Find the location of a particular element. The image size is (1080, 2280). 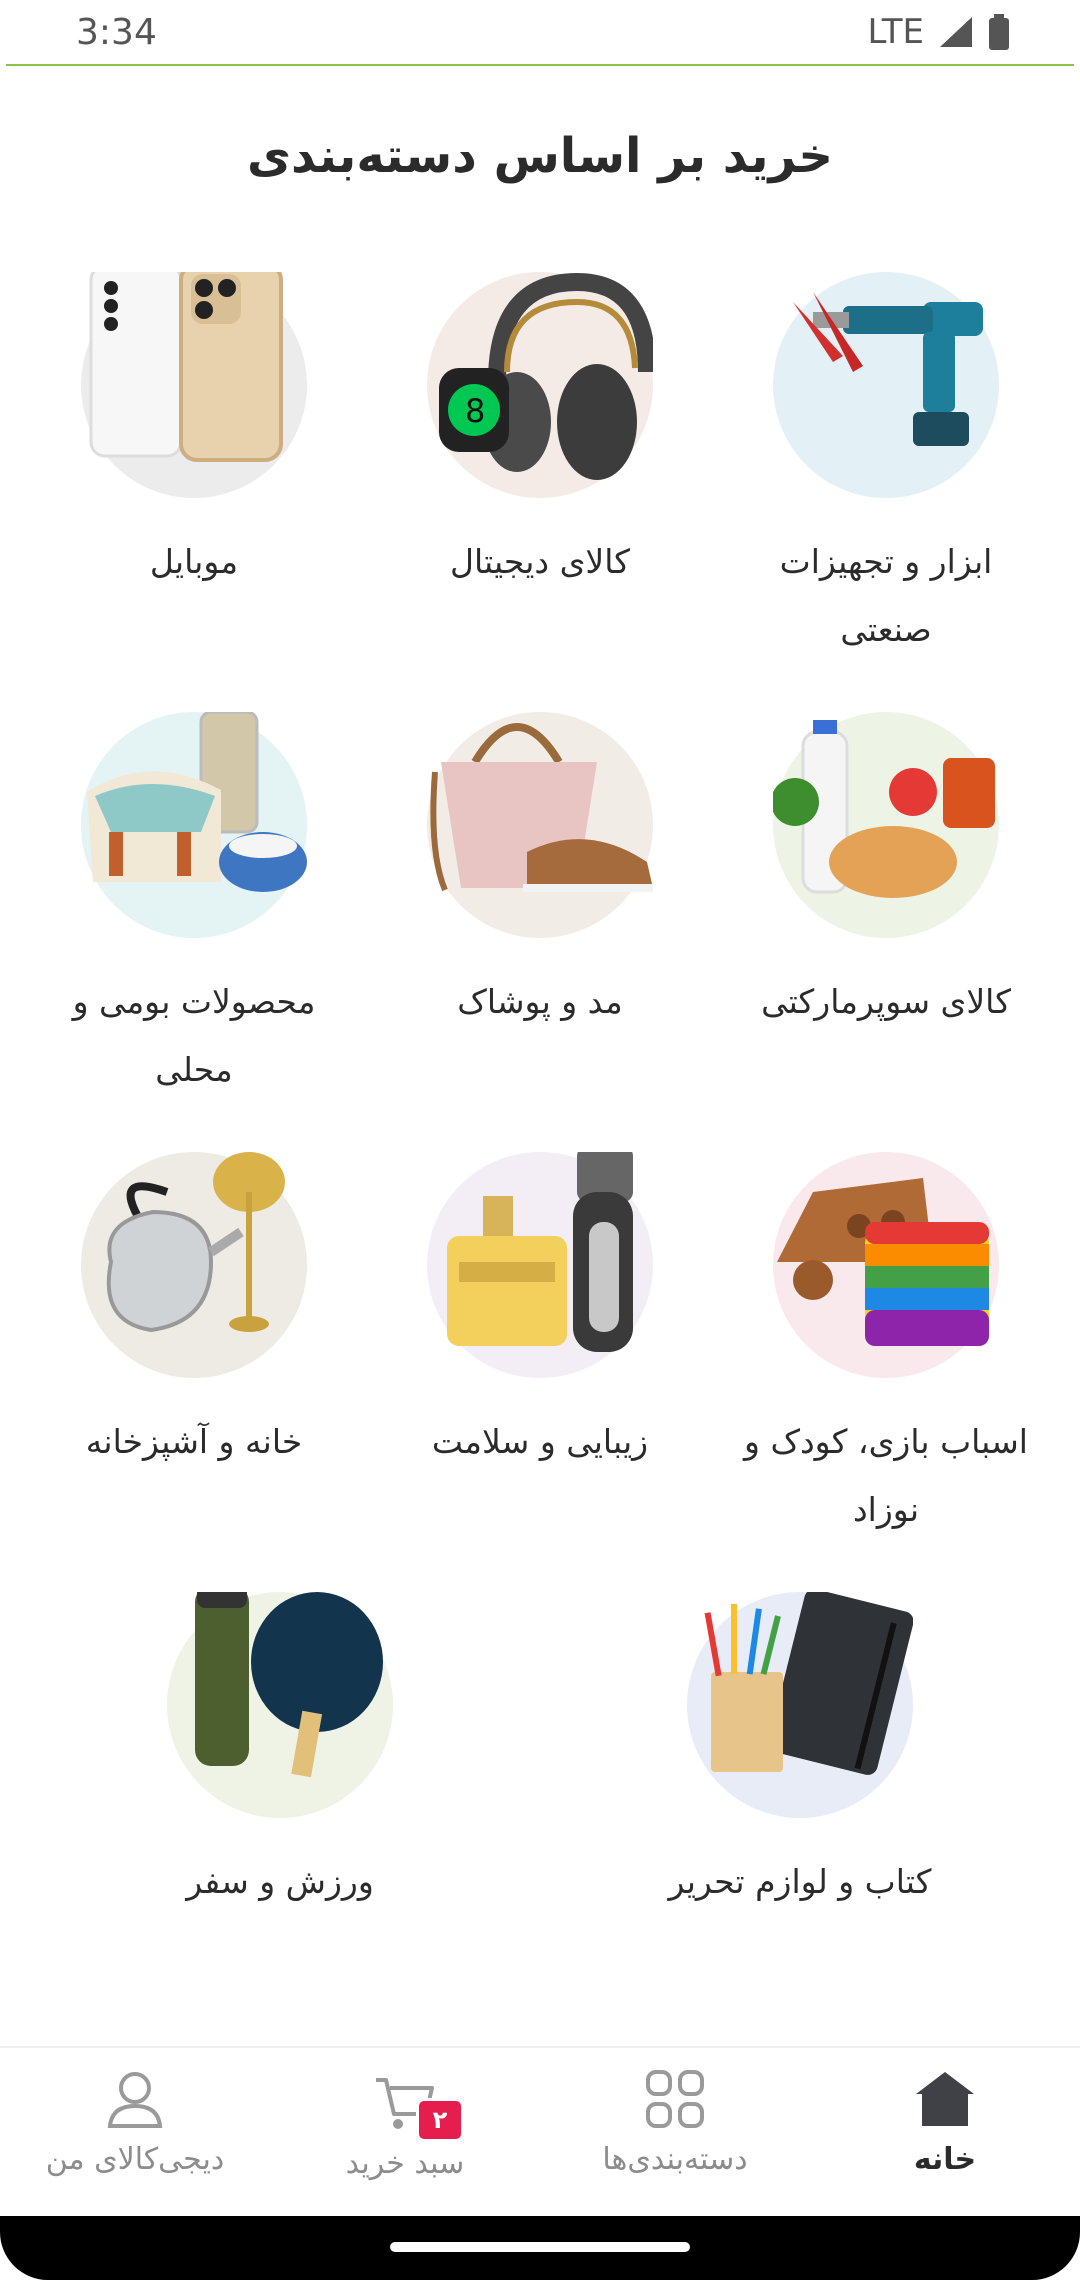

category-label: کتاب و لوازم تحریر is located at coordinates (800, 1881).